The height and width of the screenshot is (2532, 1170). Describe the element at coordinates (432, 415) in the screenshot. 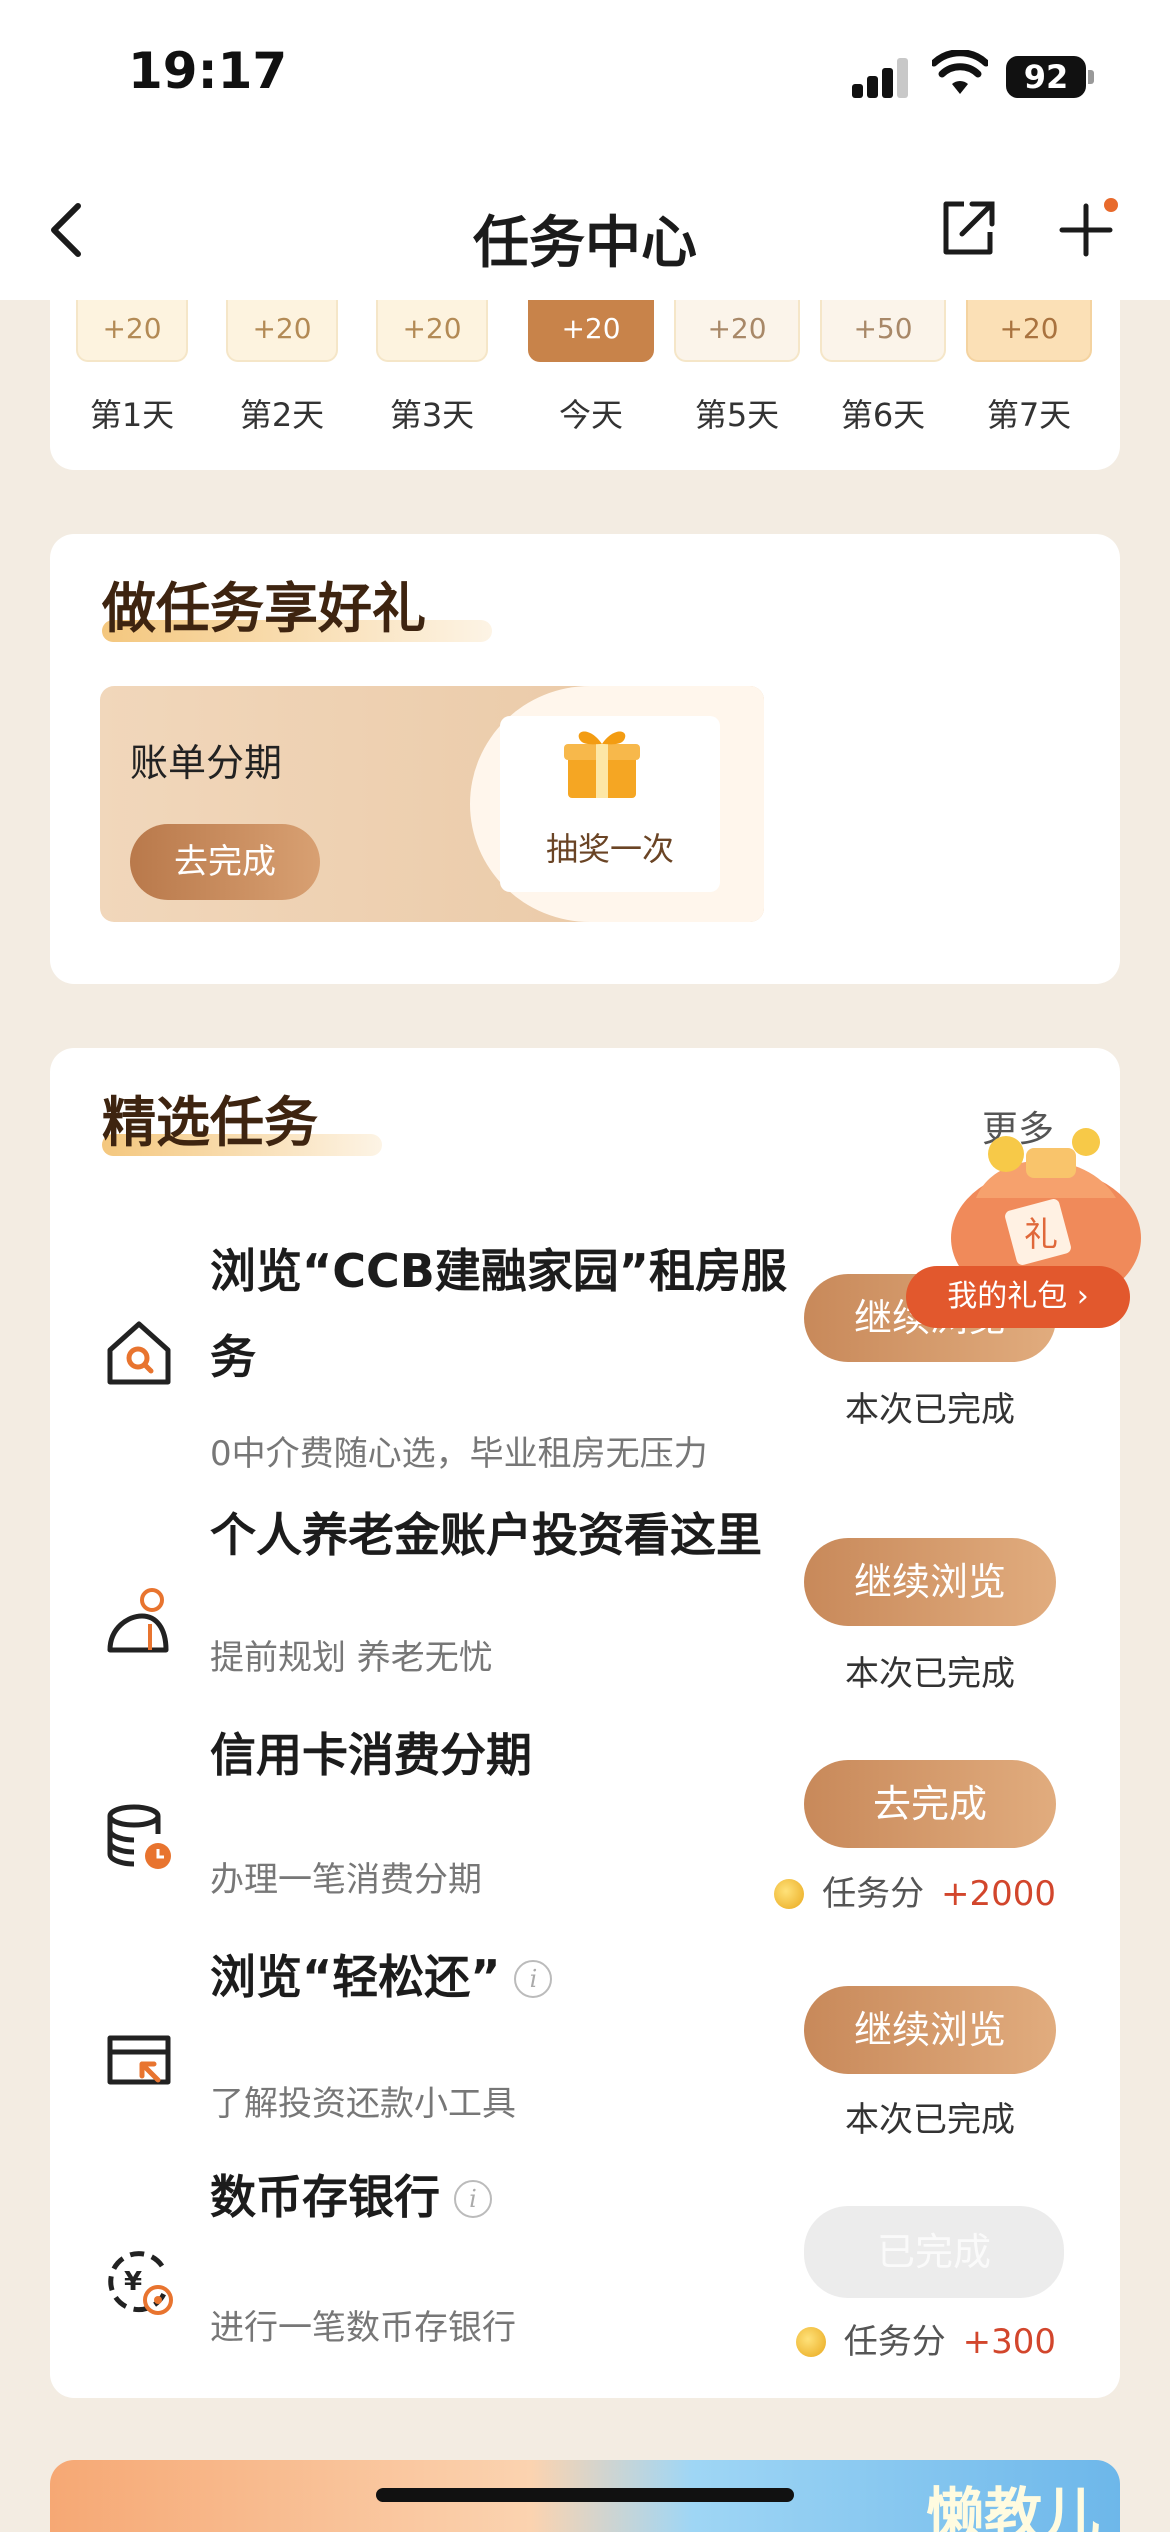

I see `day-label: 第3天` at that location.